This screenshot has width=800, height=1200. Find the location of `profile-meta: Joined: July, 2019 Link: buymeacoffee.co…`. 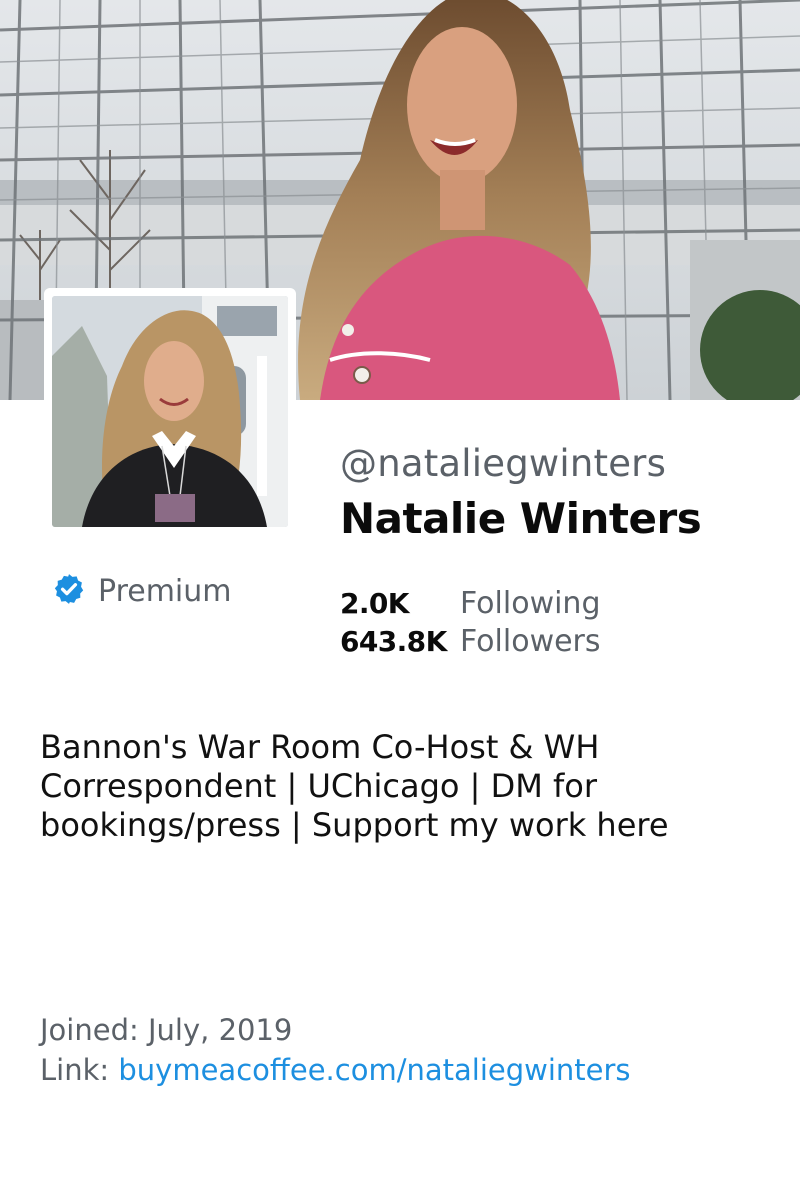

profile-meta: Joined: July, 2019 Link: buymeacoffee.co… is located at coordinates (335, 1050).